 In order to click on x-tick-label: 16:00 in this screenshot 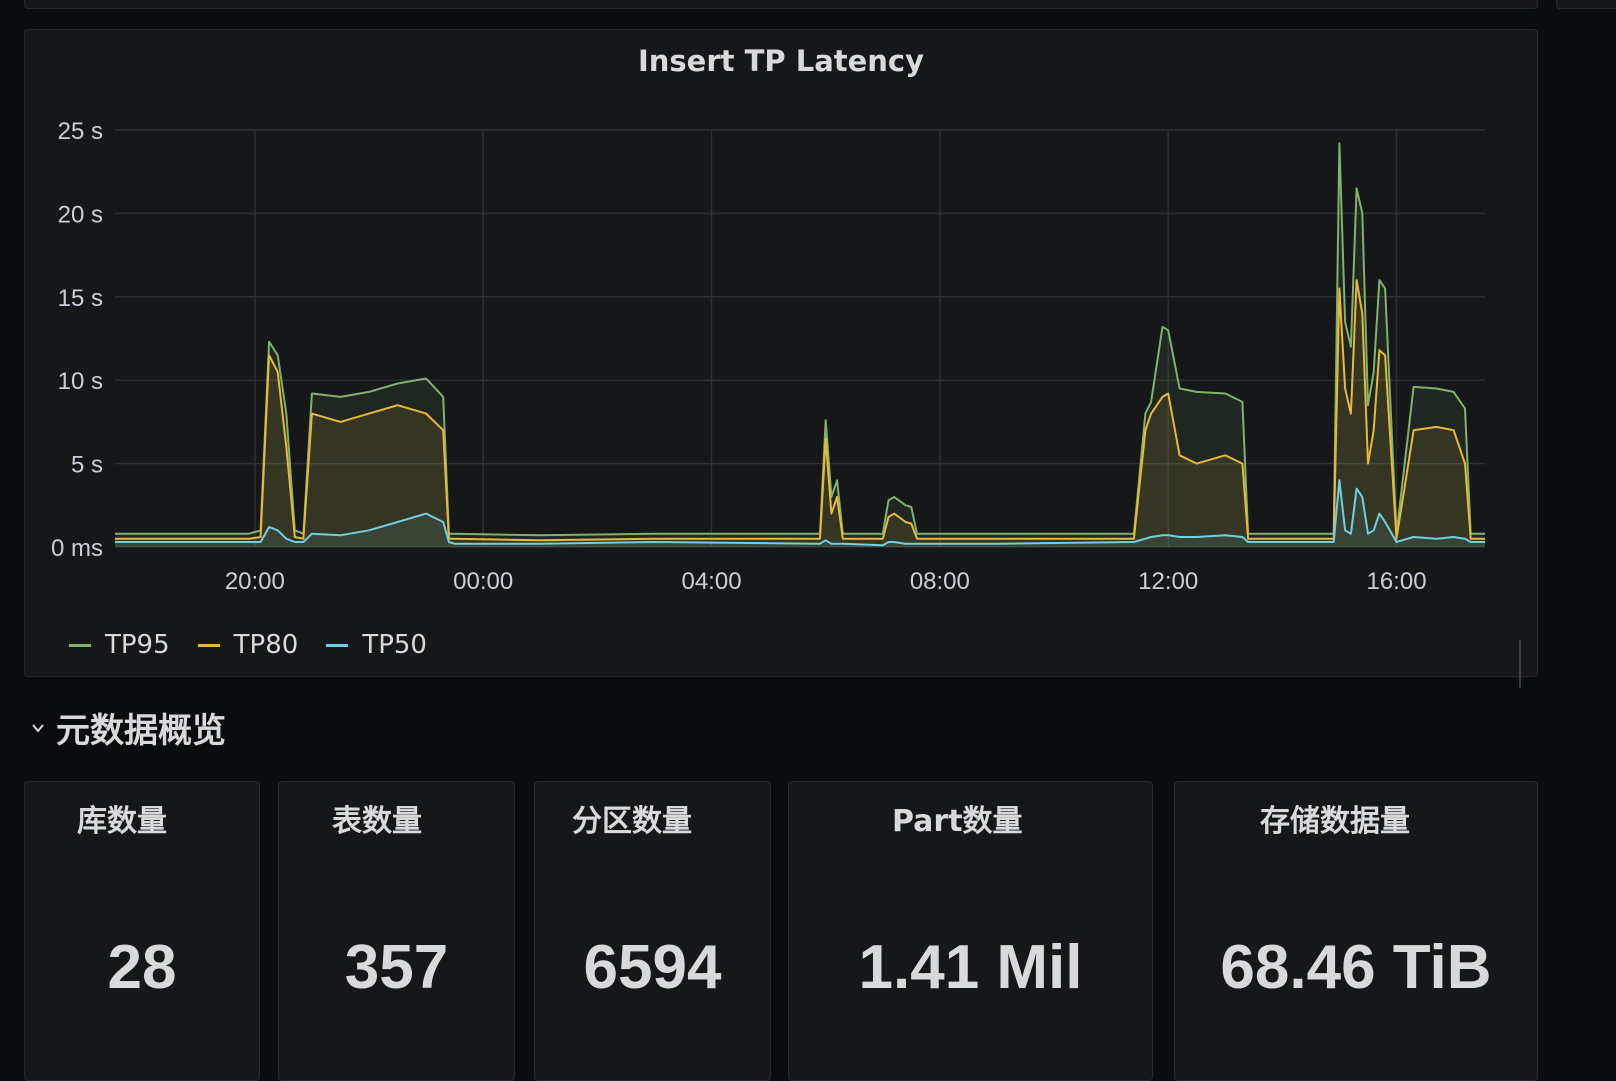, I will do `click(1396, 581)`.